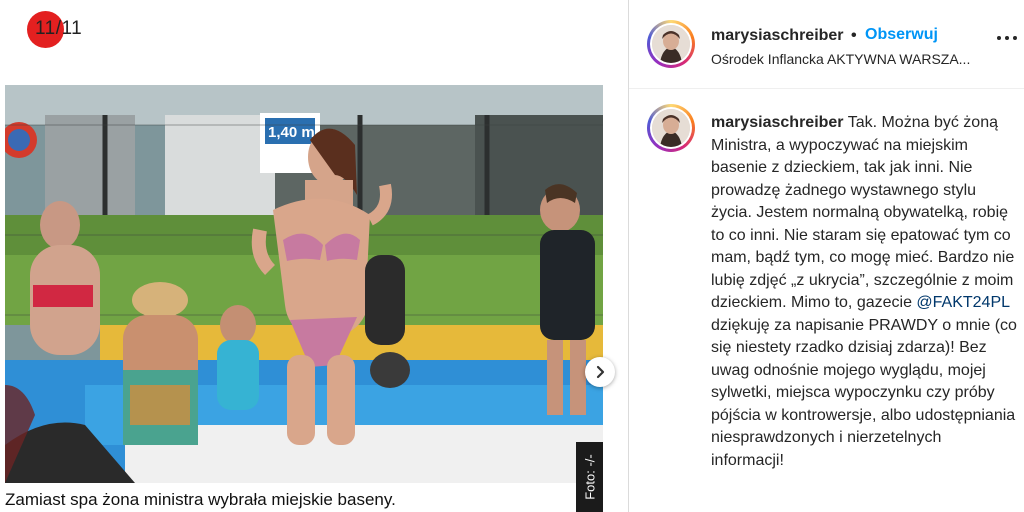 The width and height of the screenshot is (1024, 512). I want to click on comment-username: marysiaschreiber, so click(777, 122).